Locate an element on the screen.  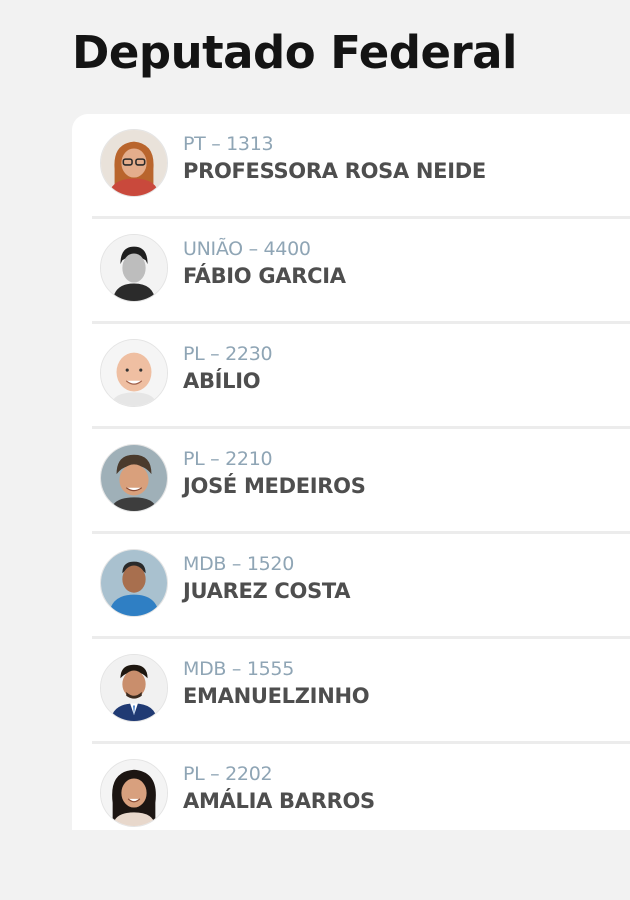
candidate-row: PL – 2210 JOSÉ MEDEIROS is located at coordinates (361, 481).